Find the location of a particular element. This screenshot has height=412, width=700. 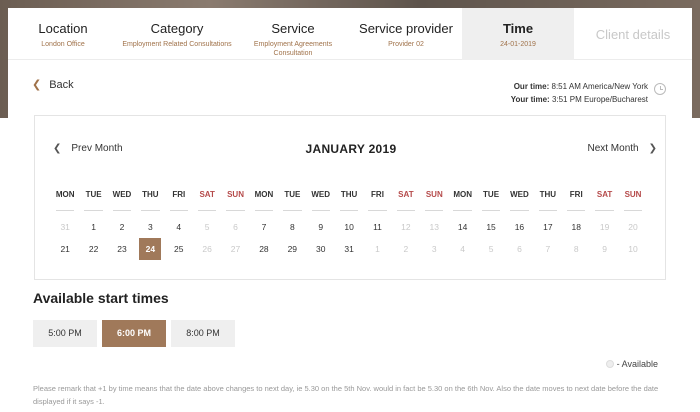

week-row: 21 22 23 24 25 26 27 28 29 30 31 1 2 3 4 5 6 7 8 9 10 is located at coordinates (357, 249).